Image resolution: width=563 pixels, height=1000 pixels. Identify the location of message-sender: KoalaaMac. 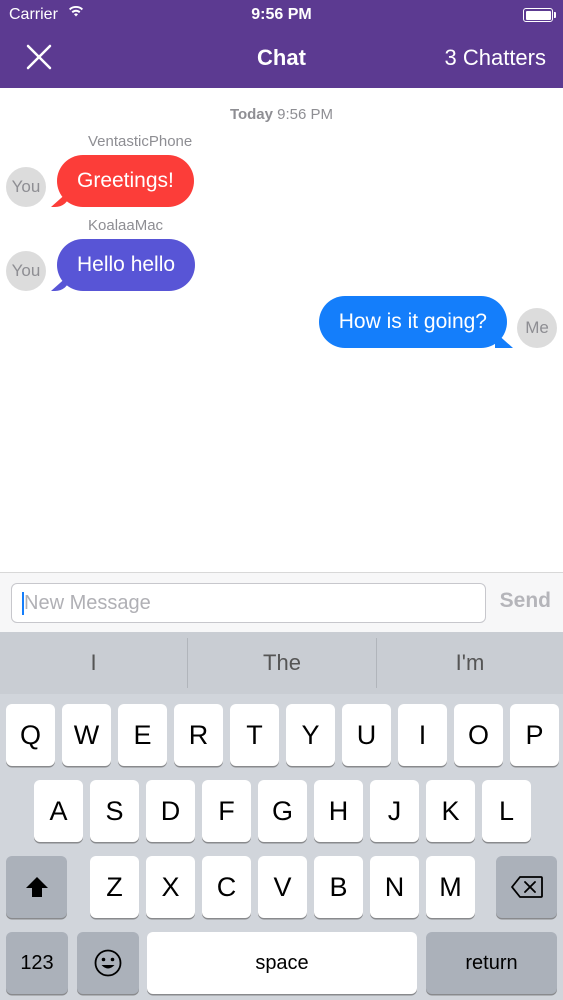
(126, 225).